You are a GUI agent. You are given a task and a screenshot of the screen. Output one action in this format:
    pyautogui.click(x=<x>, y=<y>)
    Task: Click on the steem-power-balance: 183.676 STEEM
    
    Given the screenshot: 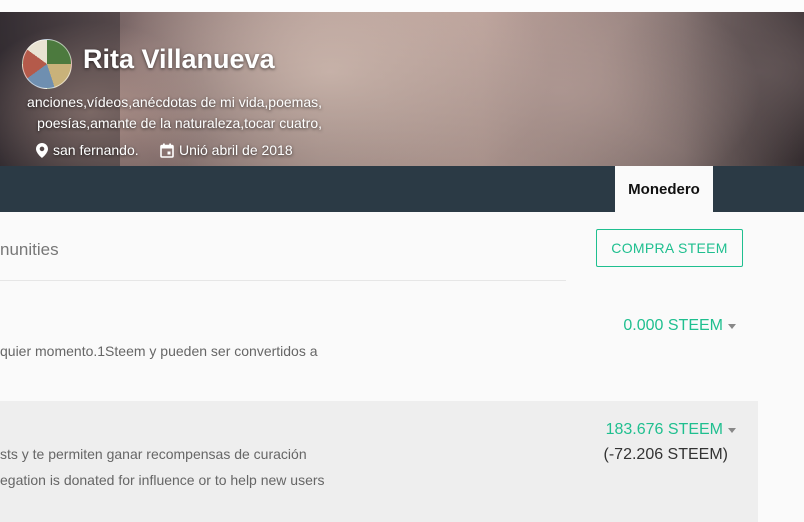 What is the action you would take?
    pyautogui.click(x=664, y=430)
    